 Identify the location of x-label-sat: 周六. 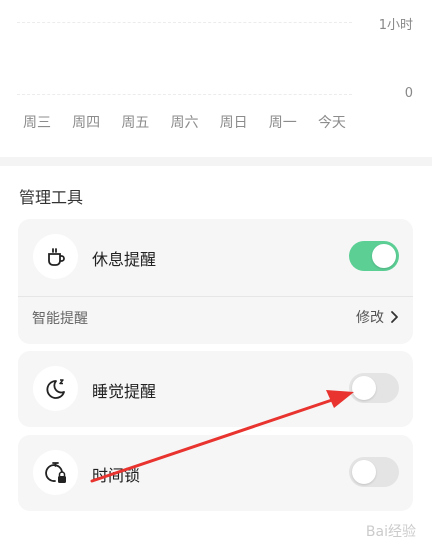
(184, 123).